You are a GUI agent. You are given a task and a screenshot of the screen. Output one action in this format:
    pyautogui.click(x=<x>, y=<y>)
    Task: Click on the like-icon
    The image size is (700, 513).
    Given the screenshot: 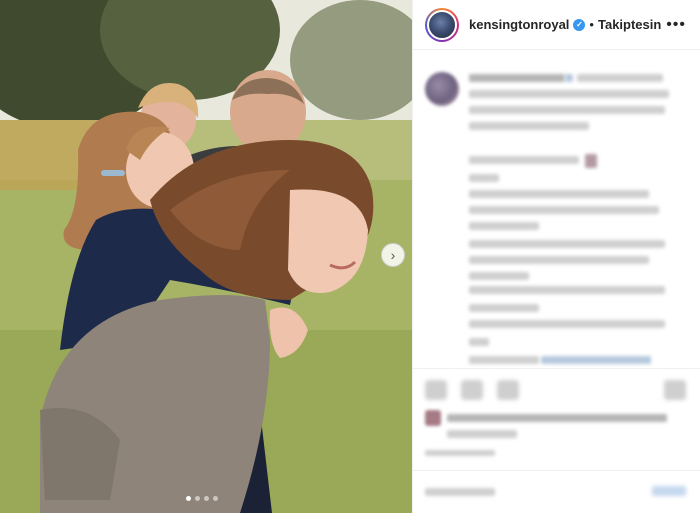 What is the action you would take?
    pyautogui.click(x=436, y=390)
    